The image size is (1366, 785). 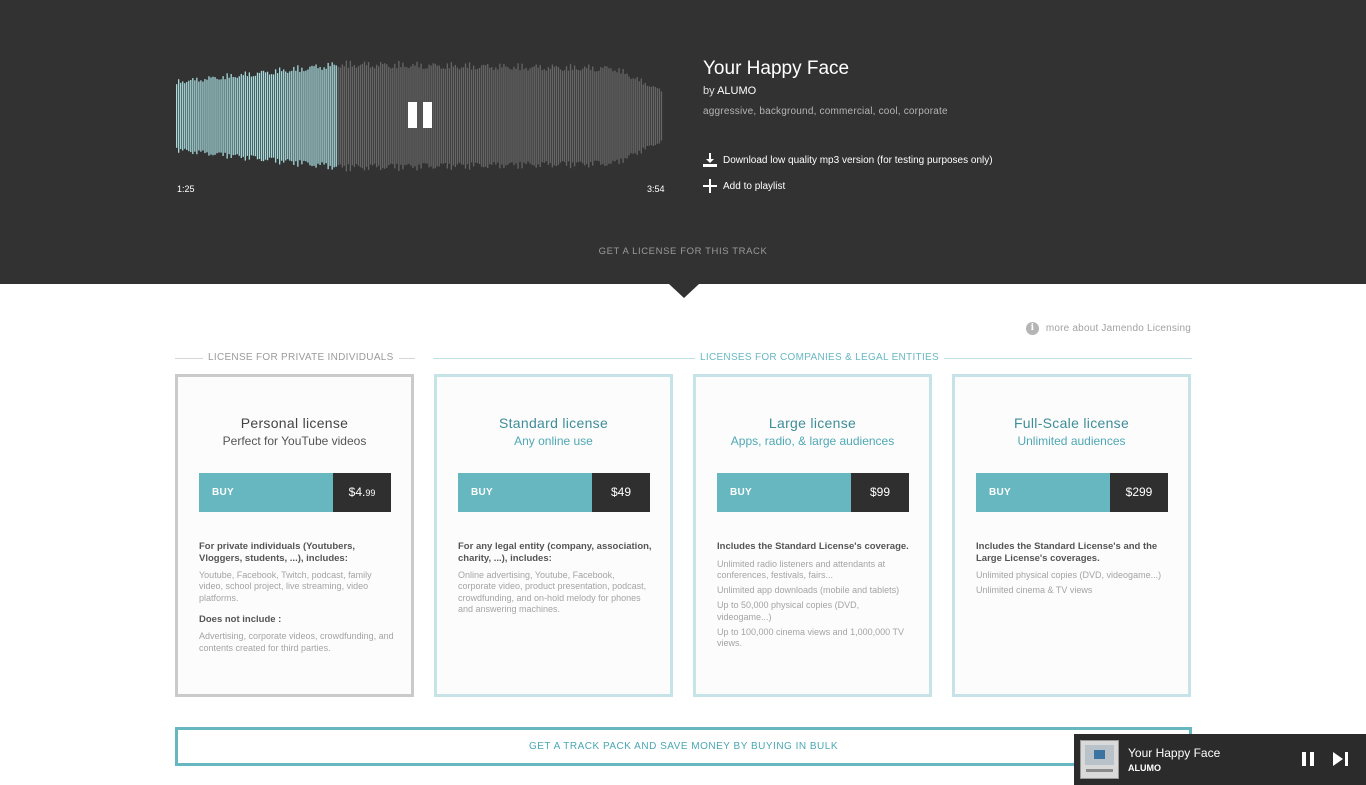 I want to click on exclusion-heading: Does not include :, so click(x=240, y=619).